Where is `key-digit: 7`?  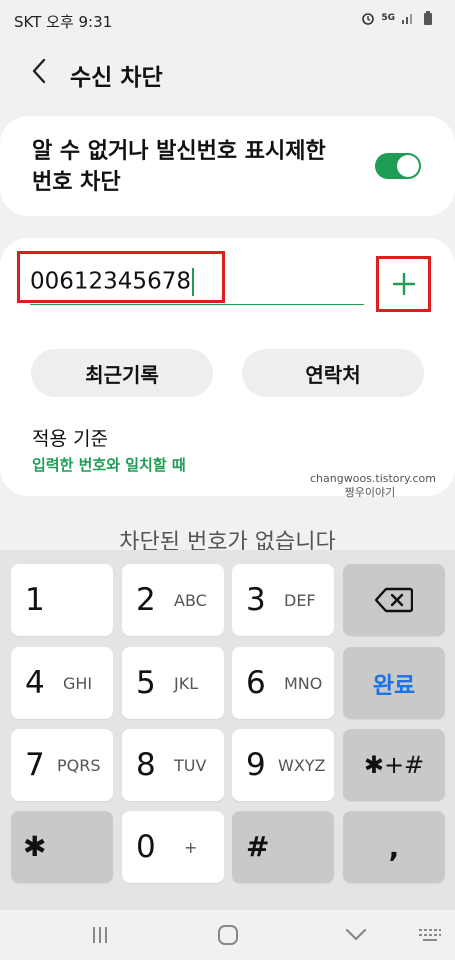
key-digit: 7 is located at coordinates (35, 765).